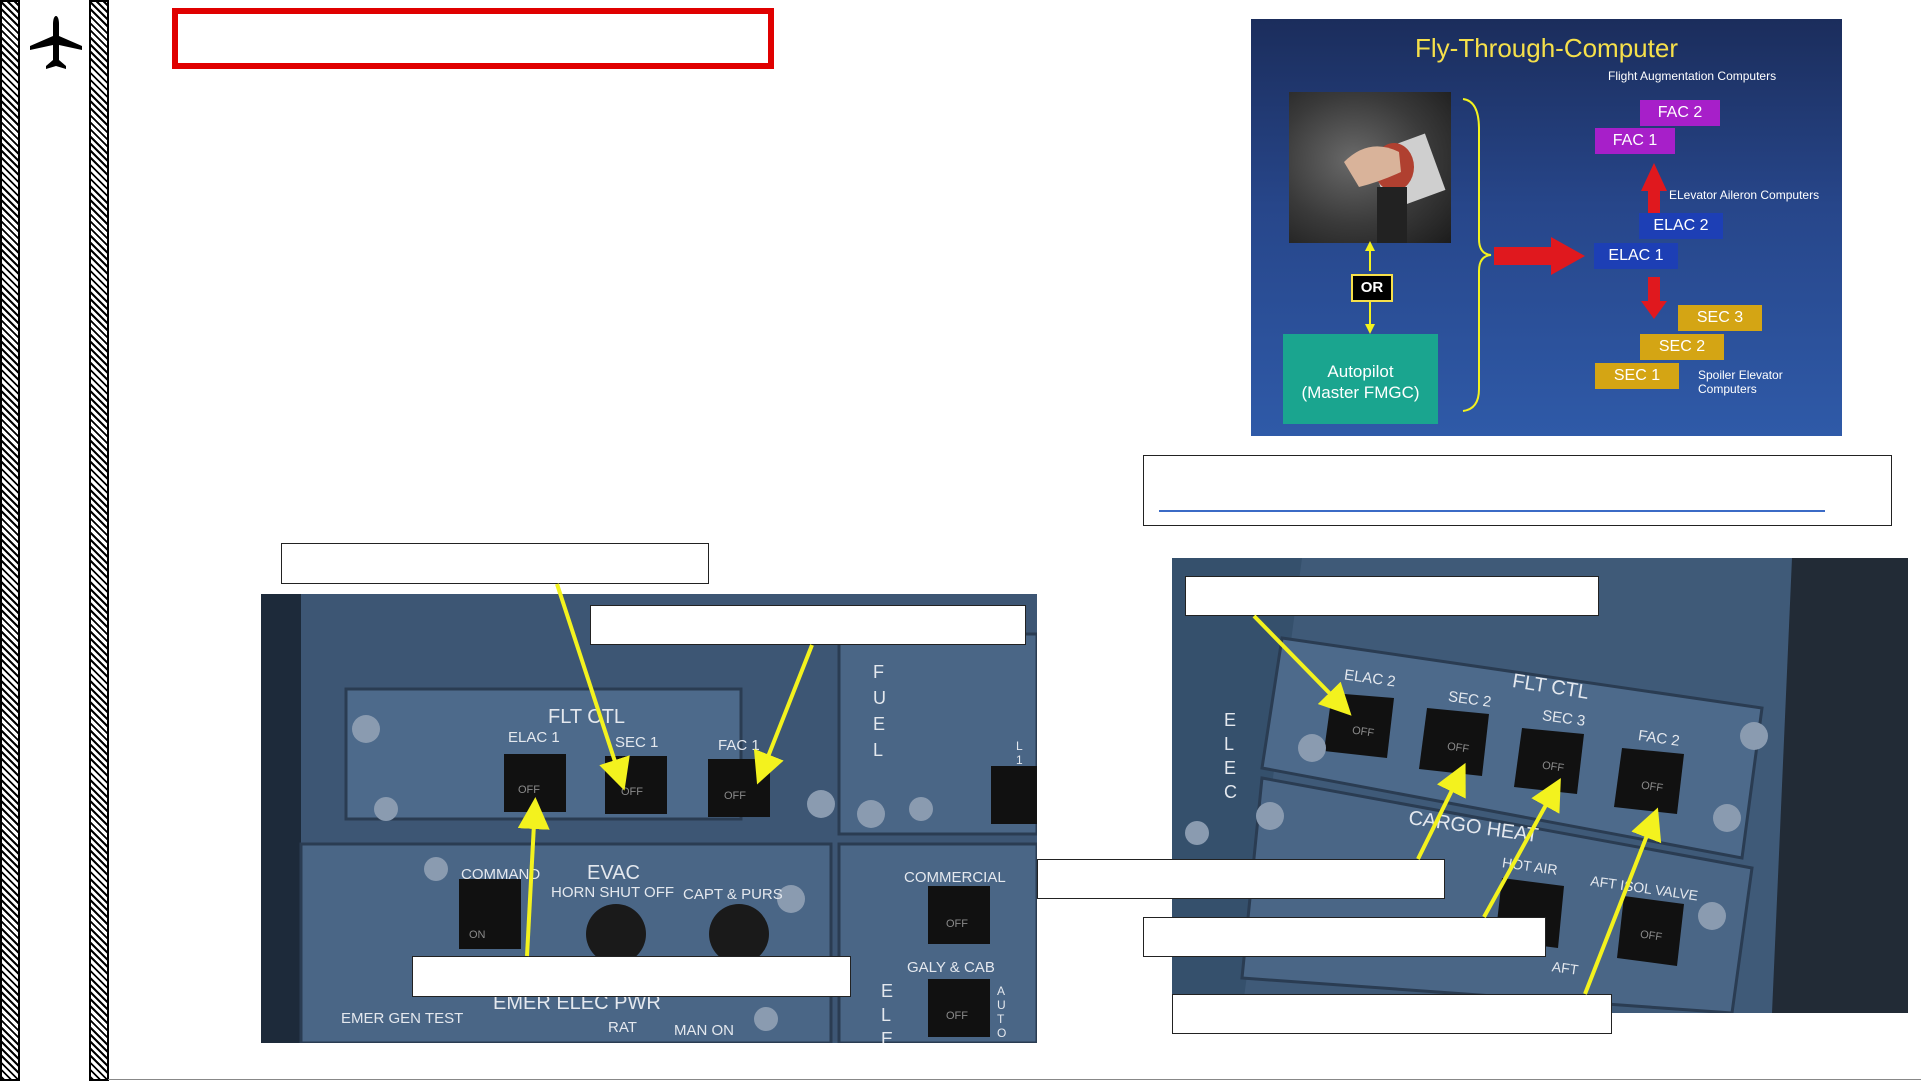  I want to click on command-on-light: ON, so click(477, 935).